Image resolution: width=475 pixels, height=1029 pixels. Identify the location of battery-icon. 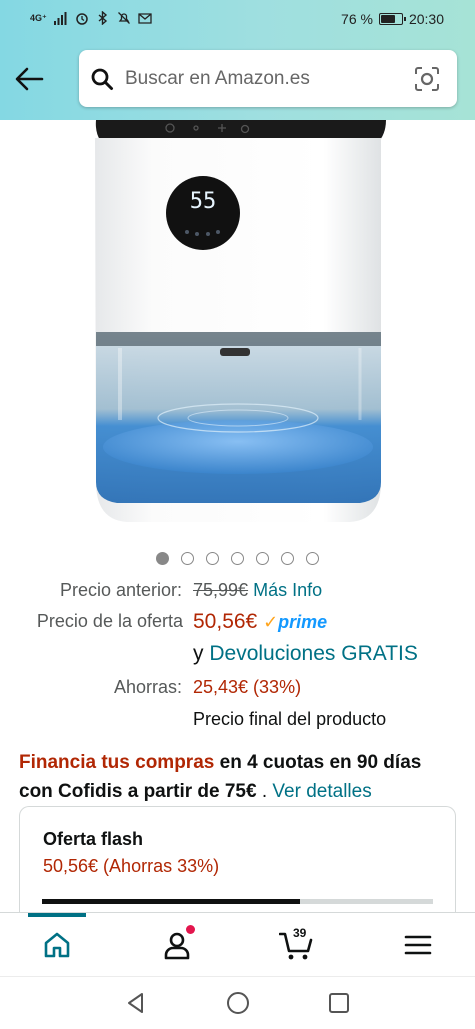
(392, 19).